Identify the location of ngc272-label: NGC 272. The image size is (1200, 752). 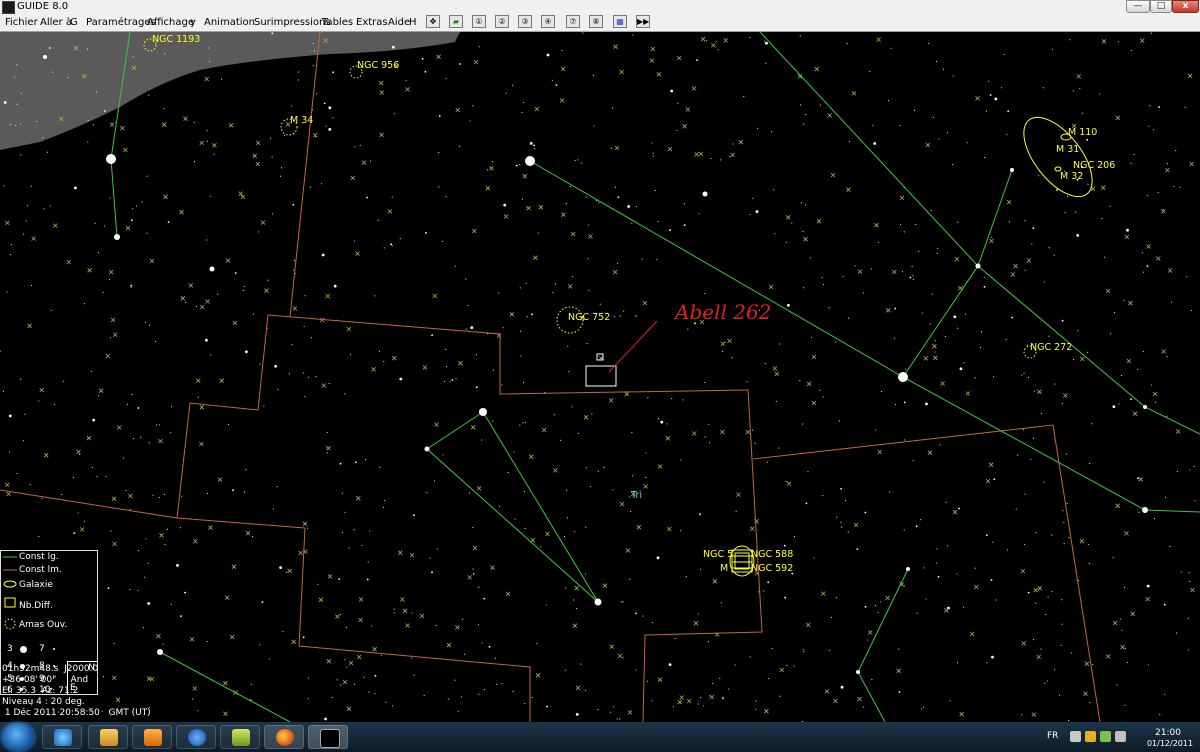
(1051, 347).